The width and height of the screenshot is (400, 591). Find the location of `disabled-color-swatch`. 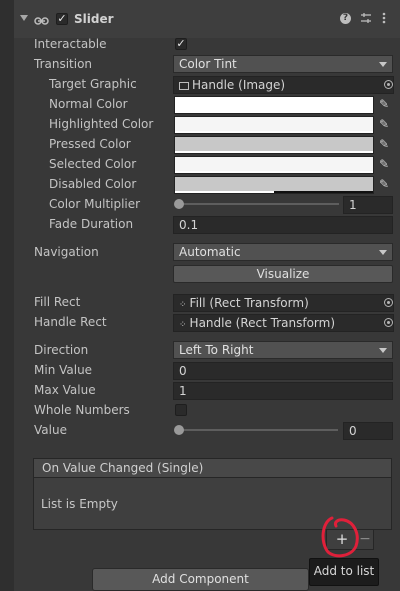

disabled-color-swatch is located at coordinates (274, 185).